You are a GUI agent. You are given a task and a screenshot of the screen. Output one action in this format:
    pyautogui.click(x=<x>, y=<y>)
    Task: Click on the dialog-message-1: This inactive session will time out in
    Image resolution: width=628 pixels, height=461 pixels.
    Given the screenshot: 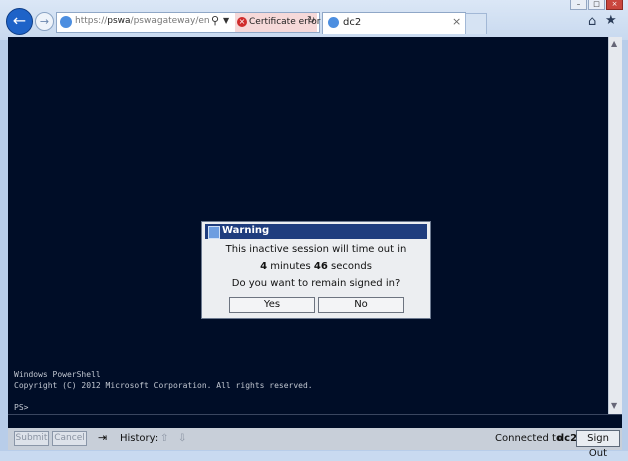 What is the action you would take?
    pyautogui.click(x=316, y=249)
    